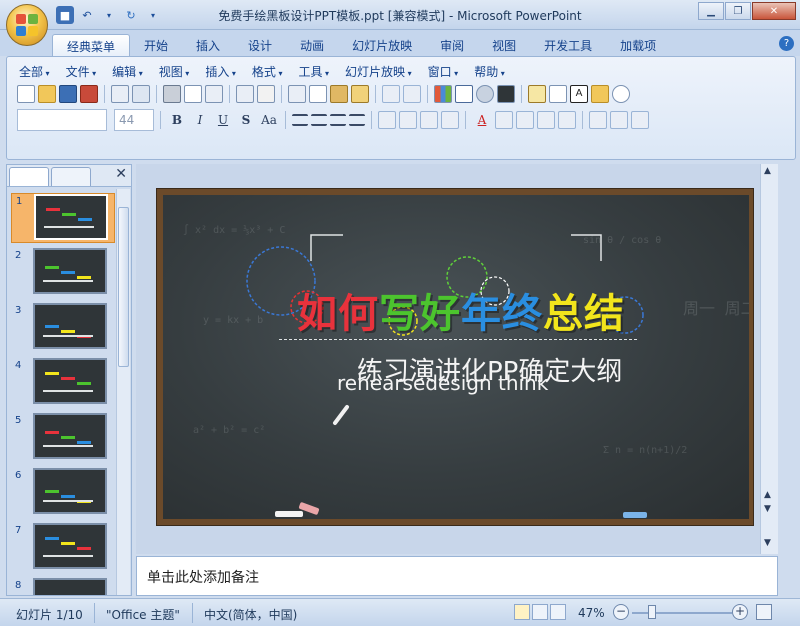 The width and height of the screenshot is (800, 626). Describe the element at coordinates (640, 120) in the screenshot. I see `quick-styles-icon` at that location.